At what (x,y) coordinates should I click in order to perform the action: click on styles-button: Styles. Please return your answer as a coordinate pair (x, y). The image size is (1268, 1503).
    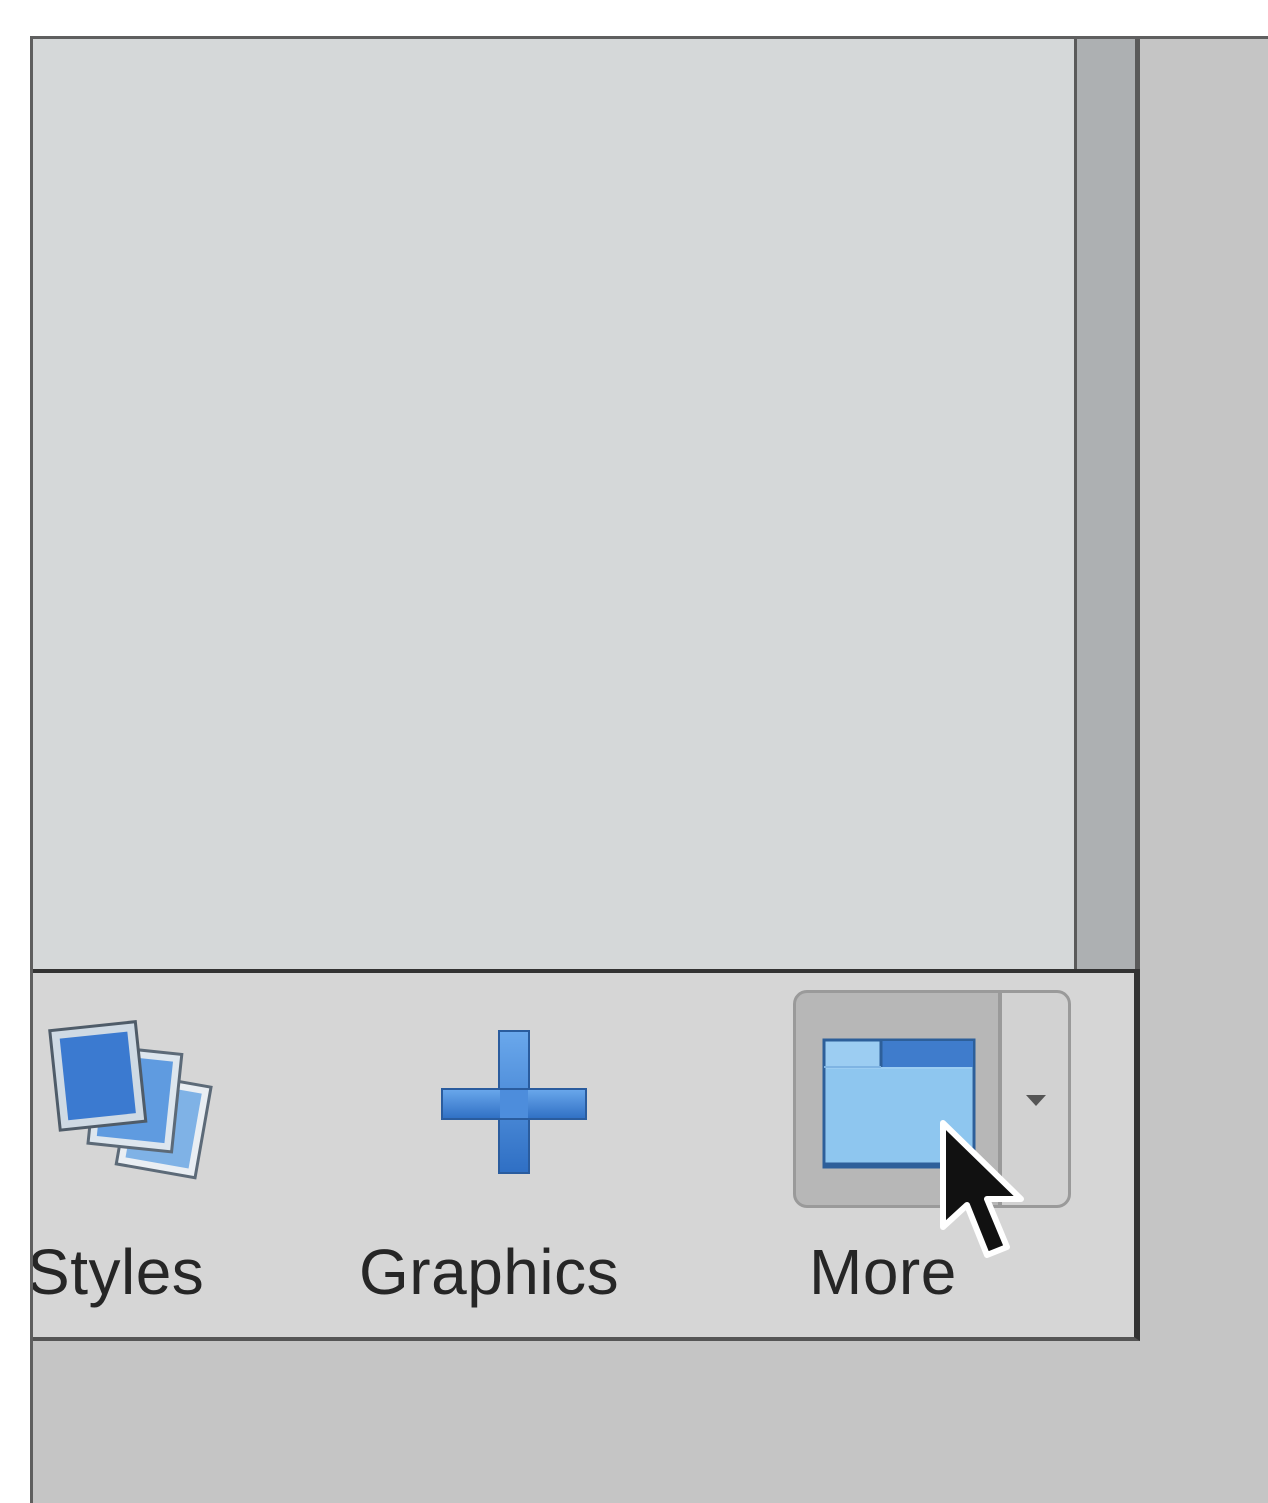
    Looking at the image, I should click on (143, 1153).